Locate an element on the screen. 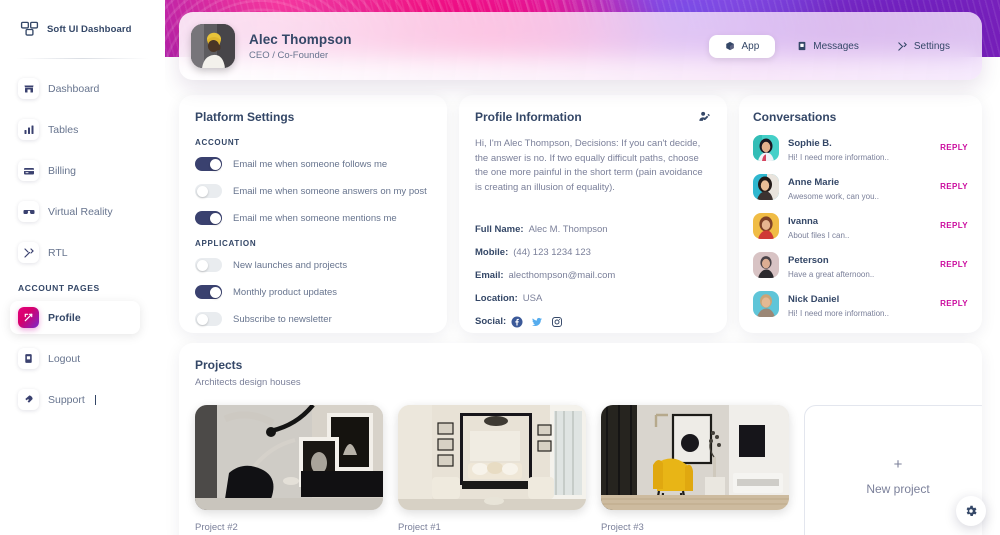 This screenshot has width=1000, height=535. tab-messages: Messages is located at coordinates (828, 46).